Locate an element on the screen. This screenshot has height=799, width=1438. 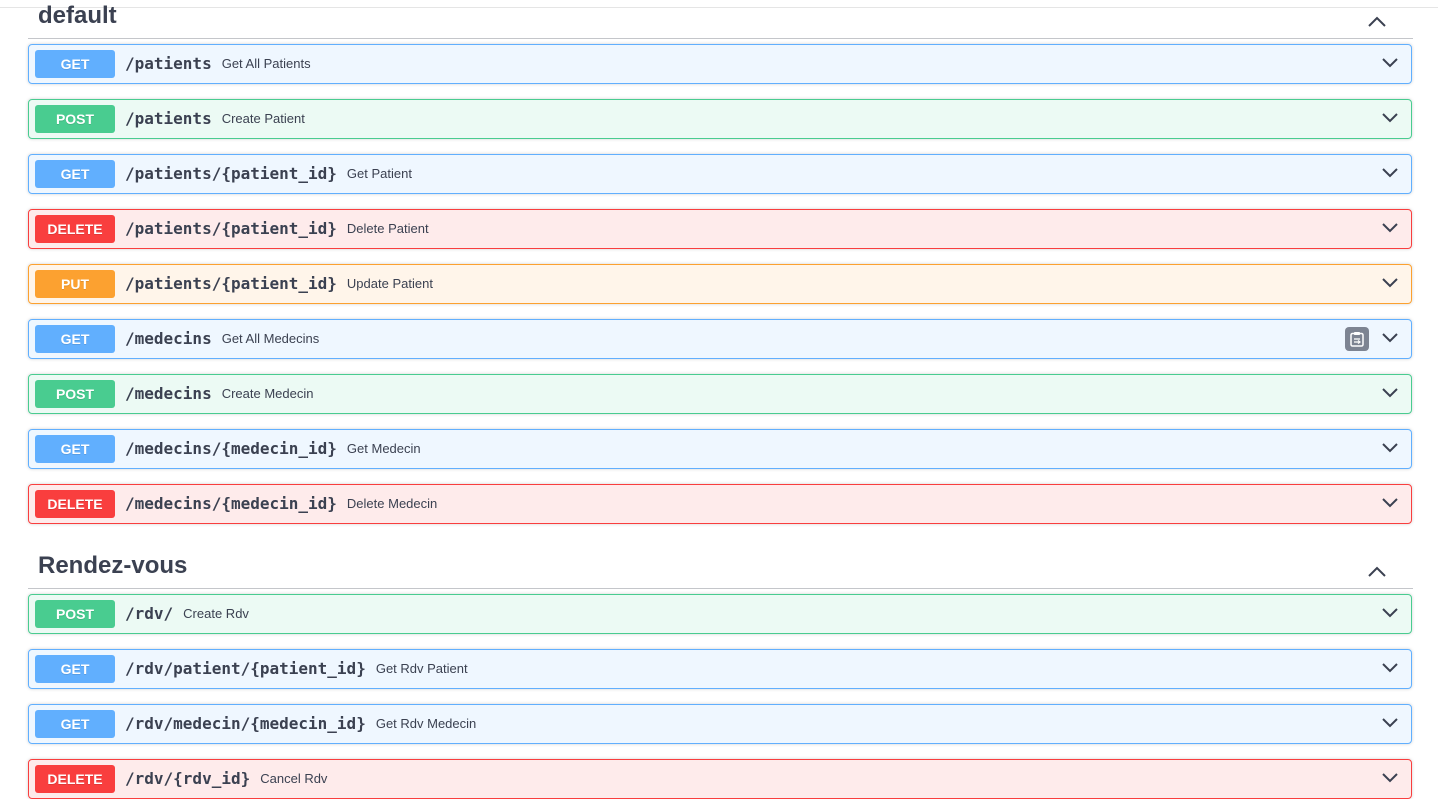
operation-summary: Get Medecin is located at coordinates (383, 448).